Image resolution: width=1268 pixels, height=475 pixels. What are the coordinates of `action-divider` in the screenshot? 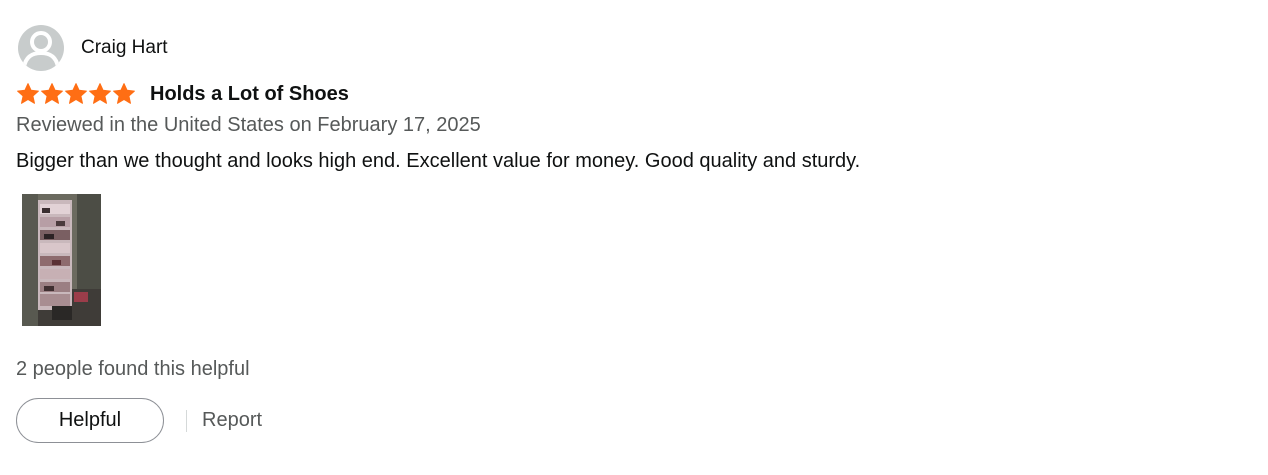 It's located at (186, 420).